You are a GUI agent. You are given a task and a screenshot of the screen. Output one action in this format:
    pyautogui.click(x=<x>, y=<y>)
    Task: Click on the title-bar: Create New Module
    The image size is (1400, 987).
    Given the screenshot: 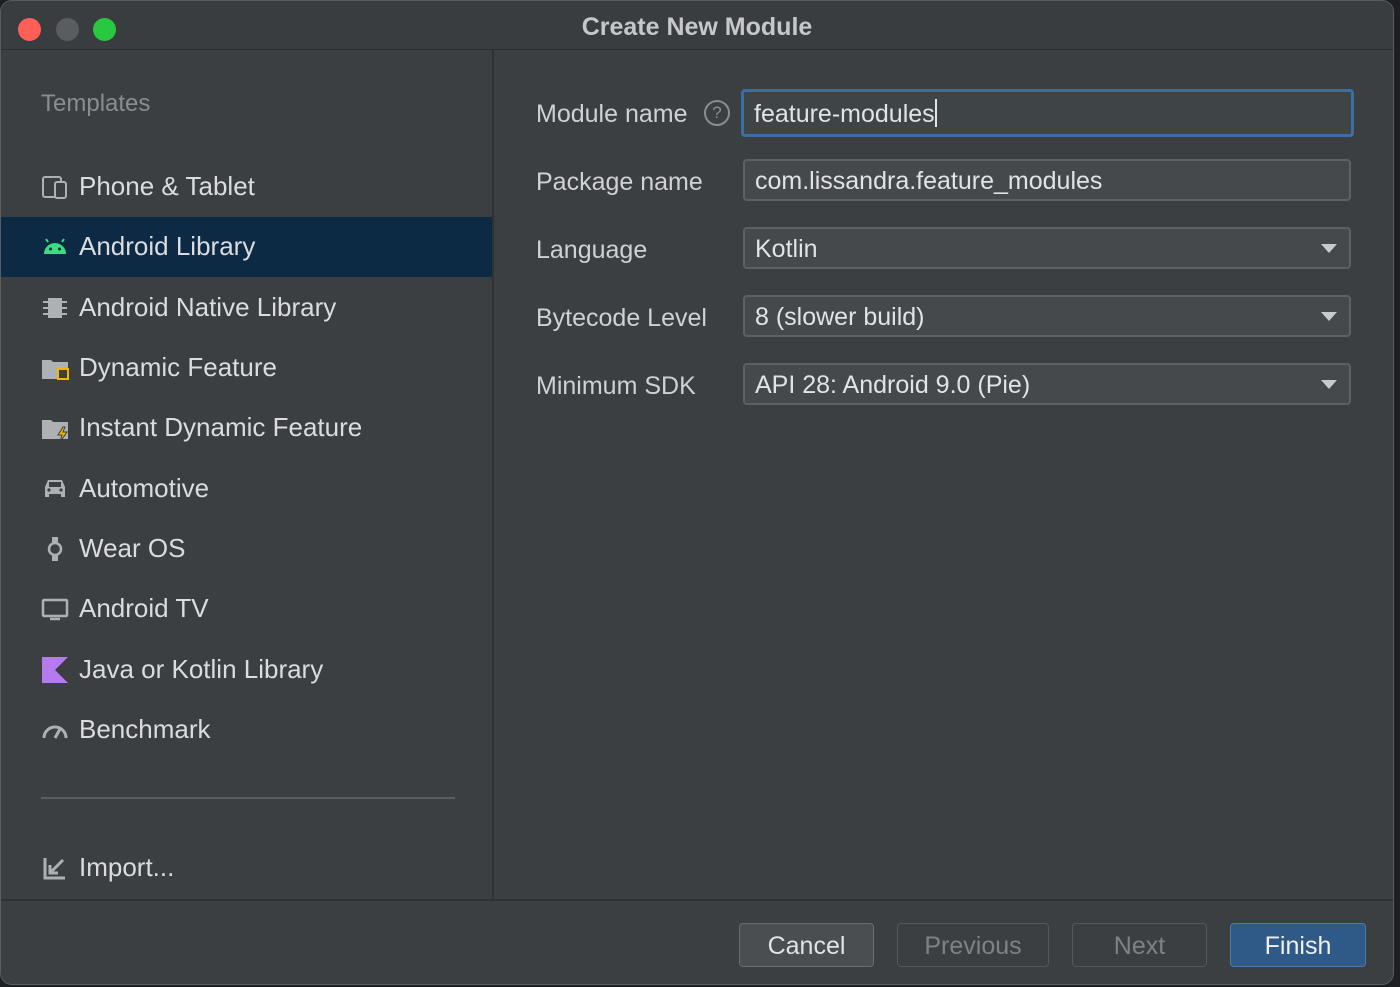 What is the action you would take?
    pyautogui.click(x=697, y=25)
    